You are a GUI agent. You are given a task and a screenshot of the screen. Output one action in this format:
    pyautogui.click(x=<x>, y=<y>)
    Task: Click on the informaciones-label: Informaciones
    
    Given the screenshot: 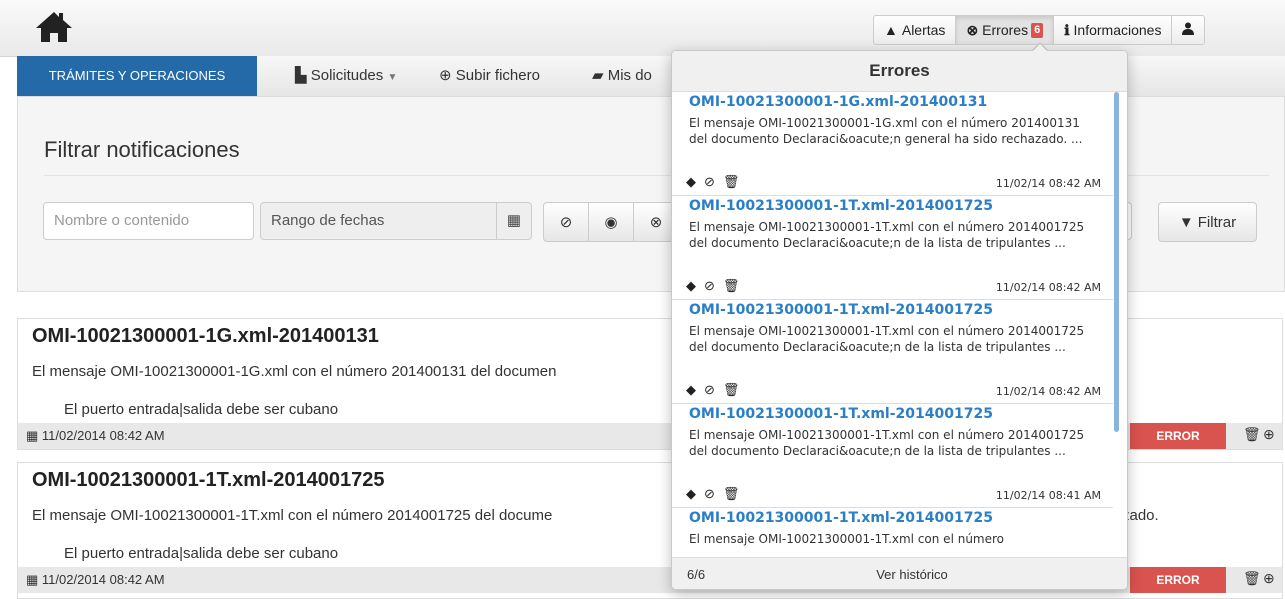 What is the action you would take?
    pyautogui.click(x=1117, y=30)
    